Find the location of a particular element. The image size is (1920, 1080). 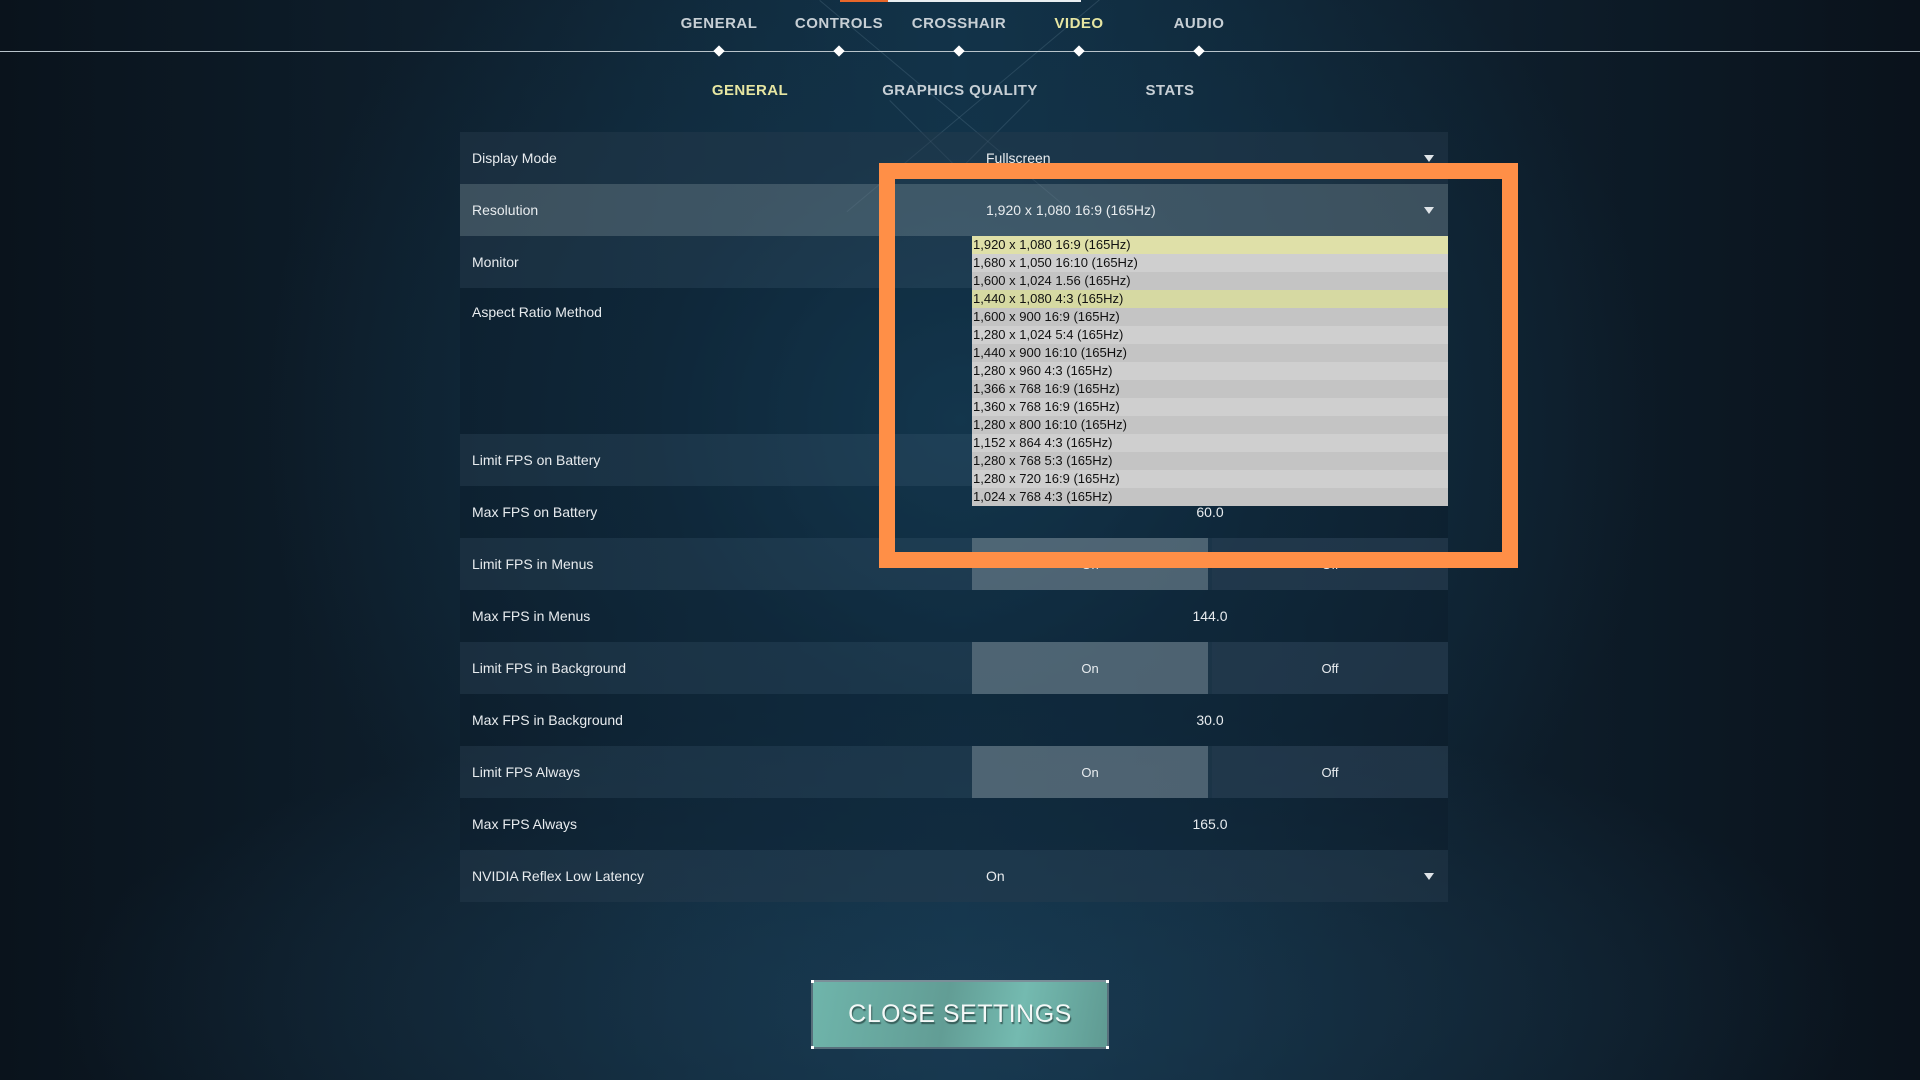

resolution-option: 1,440 x 1,080 4:3 (165Hz) is located at coordinates (1210, 299).